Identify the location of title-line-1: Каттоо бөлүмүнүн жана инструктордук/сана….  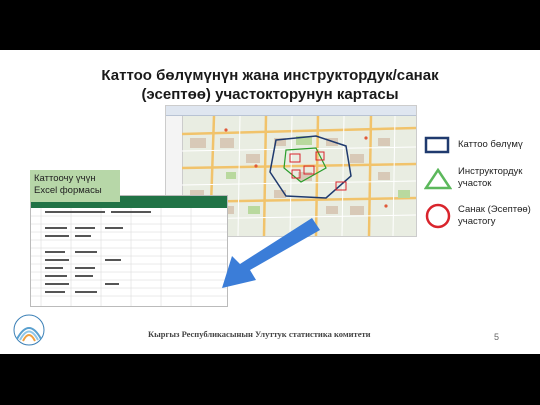
(270, 75).